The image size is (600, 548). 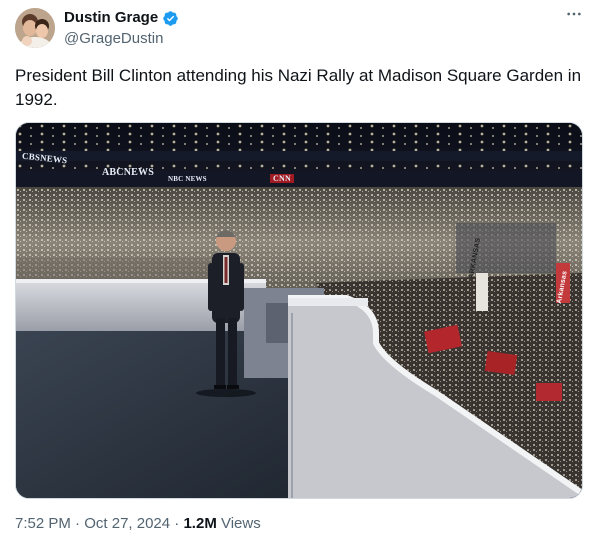 What do you see at coordinates (111, 18) in the screenshot?
I see `author-display-name: Dustin Grage` at bounding box center [111, 18].